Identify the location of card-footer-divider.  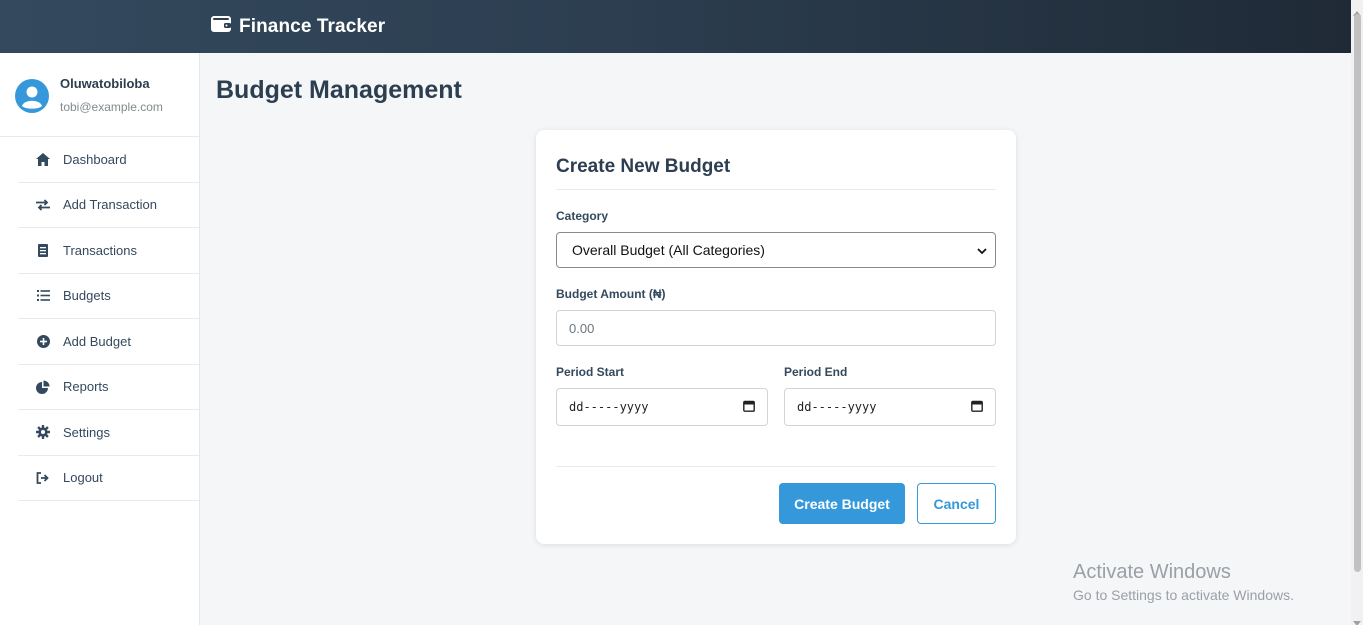
(776, 466).